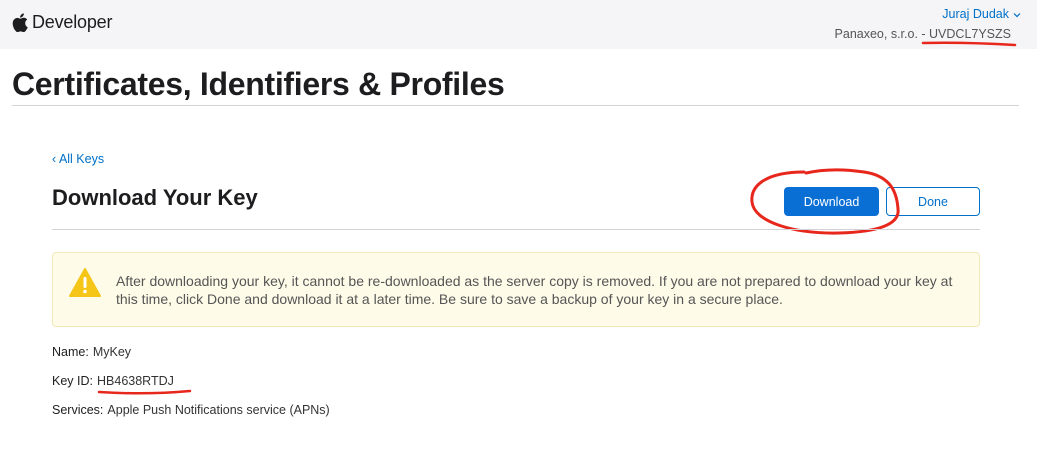  Describe the element at coordinates (112, 352) in the screenshot. I see `name-value: MyKey` at that location.